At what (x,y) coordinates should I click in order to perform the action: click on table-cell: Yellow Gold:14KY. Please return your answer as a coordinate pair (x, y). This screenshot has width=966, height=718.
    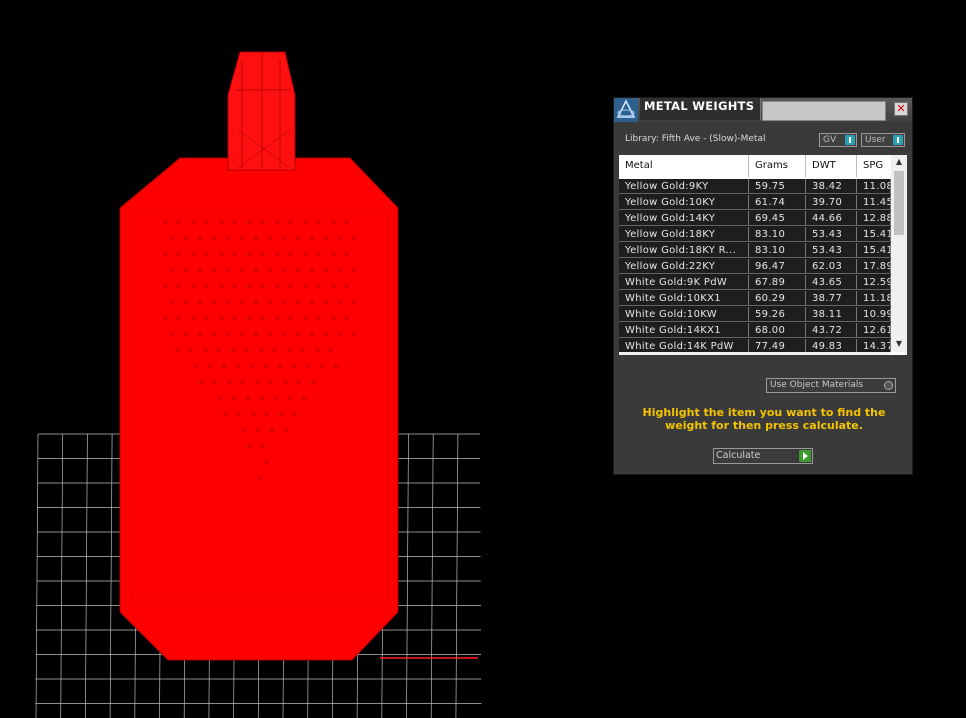
    Looking at the image, I should click on (684, 218).